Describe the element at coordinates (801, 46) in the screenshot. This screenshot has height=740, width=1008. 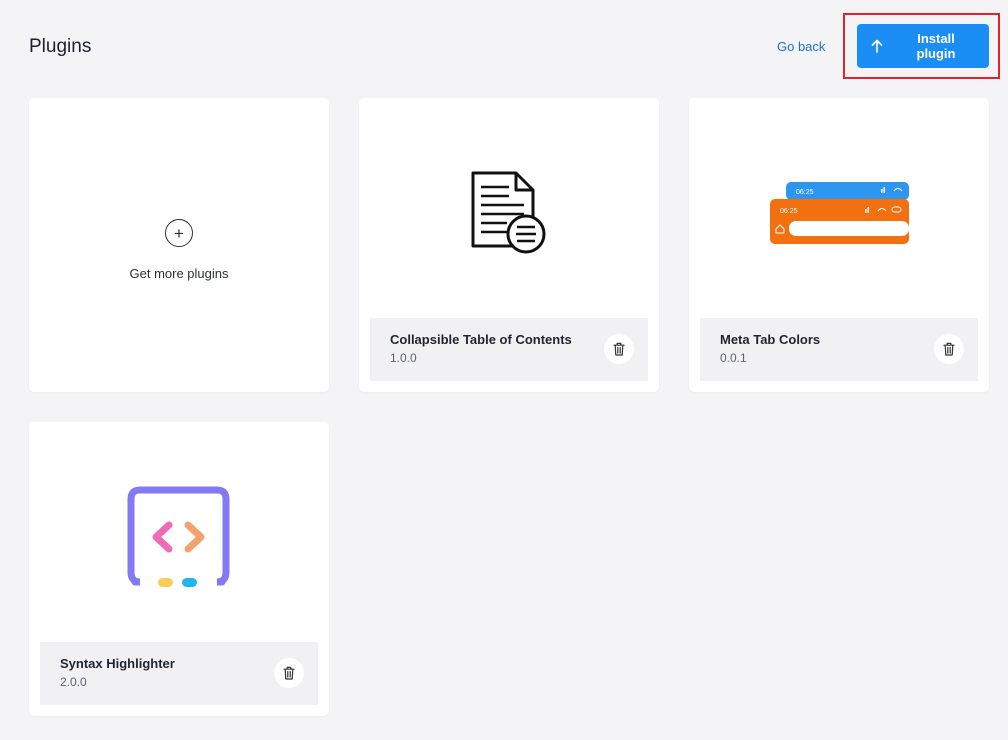
I see `go-back-link: Go back` at that location.